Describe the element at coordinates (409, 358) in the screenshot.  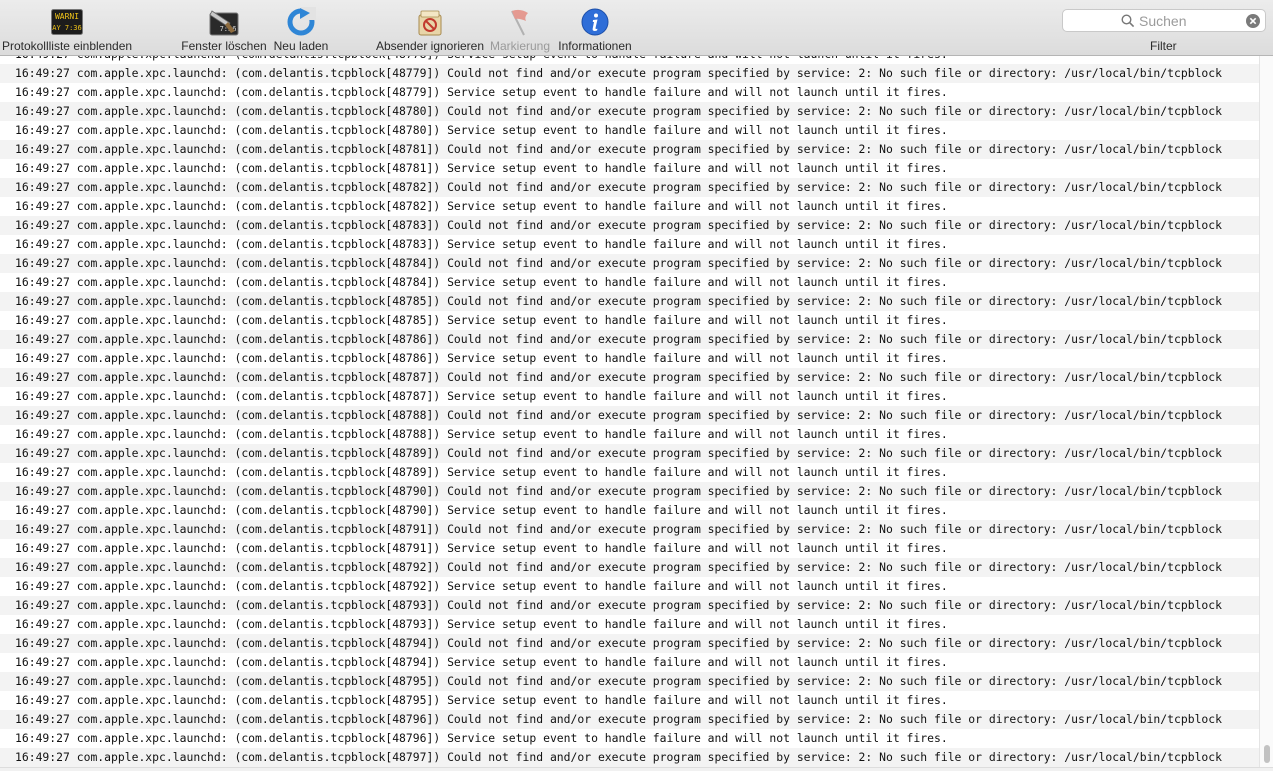
I see `log-pid: 48786` at that location.